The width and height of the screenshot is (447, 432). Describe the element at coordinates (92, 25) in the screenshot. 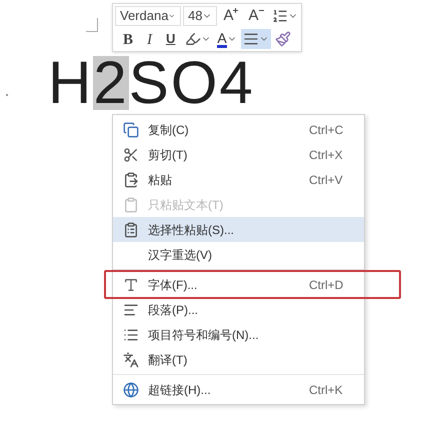

I see `page-corner-mark` at that location.